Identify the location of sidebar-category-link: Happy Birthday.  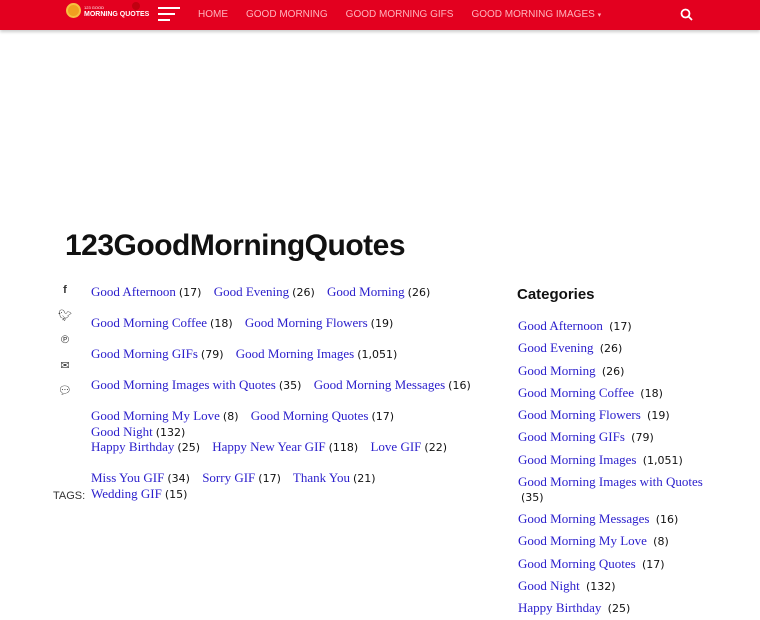
(559, 607).